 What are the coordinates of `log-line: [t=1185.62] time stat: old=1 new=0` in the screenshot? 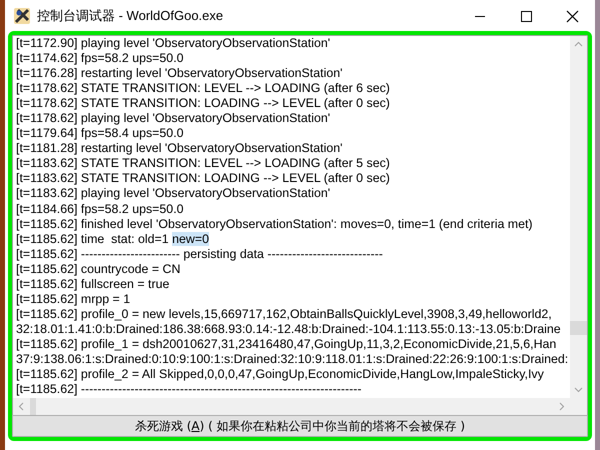 It's located at (113, 239).